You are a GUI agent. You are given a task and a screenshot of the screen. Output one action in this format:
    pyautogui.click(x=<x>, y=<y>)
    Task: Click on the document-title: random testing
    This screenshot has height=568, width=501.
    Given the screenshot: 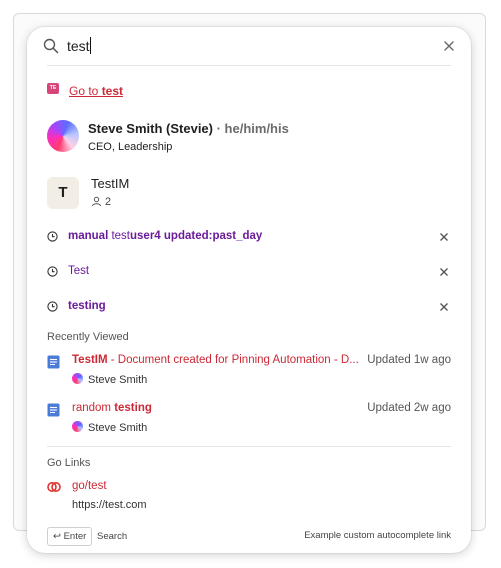 What is the action you would take?
    pyautogui.click(x=112, y=408)
    